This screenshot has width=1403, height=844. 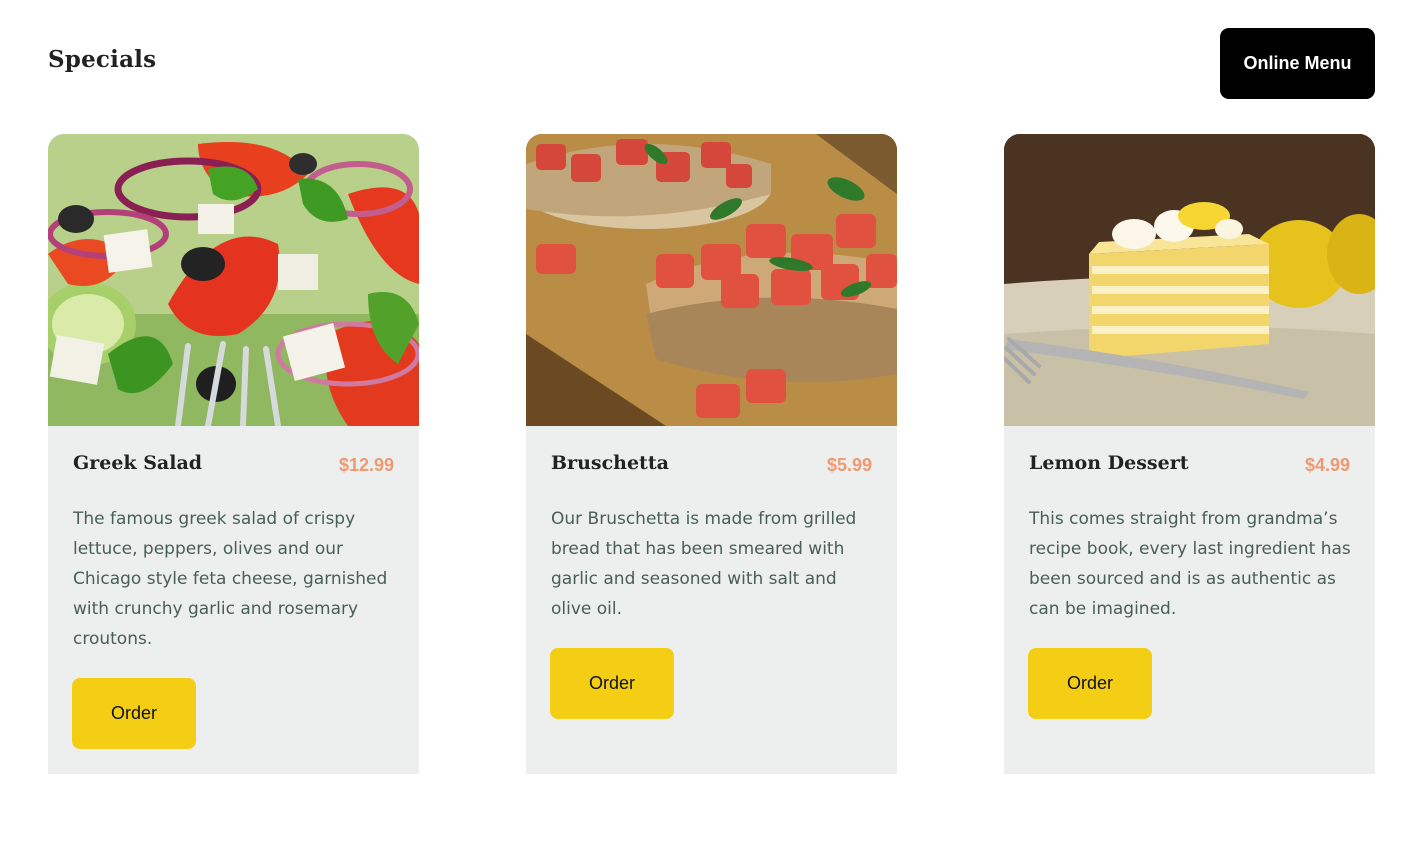 I want to click on card-title: Lemon Dessert, so click(x=1109, y=463).